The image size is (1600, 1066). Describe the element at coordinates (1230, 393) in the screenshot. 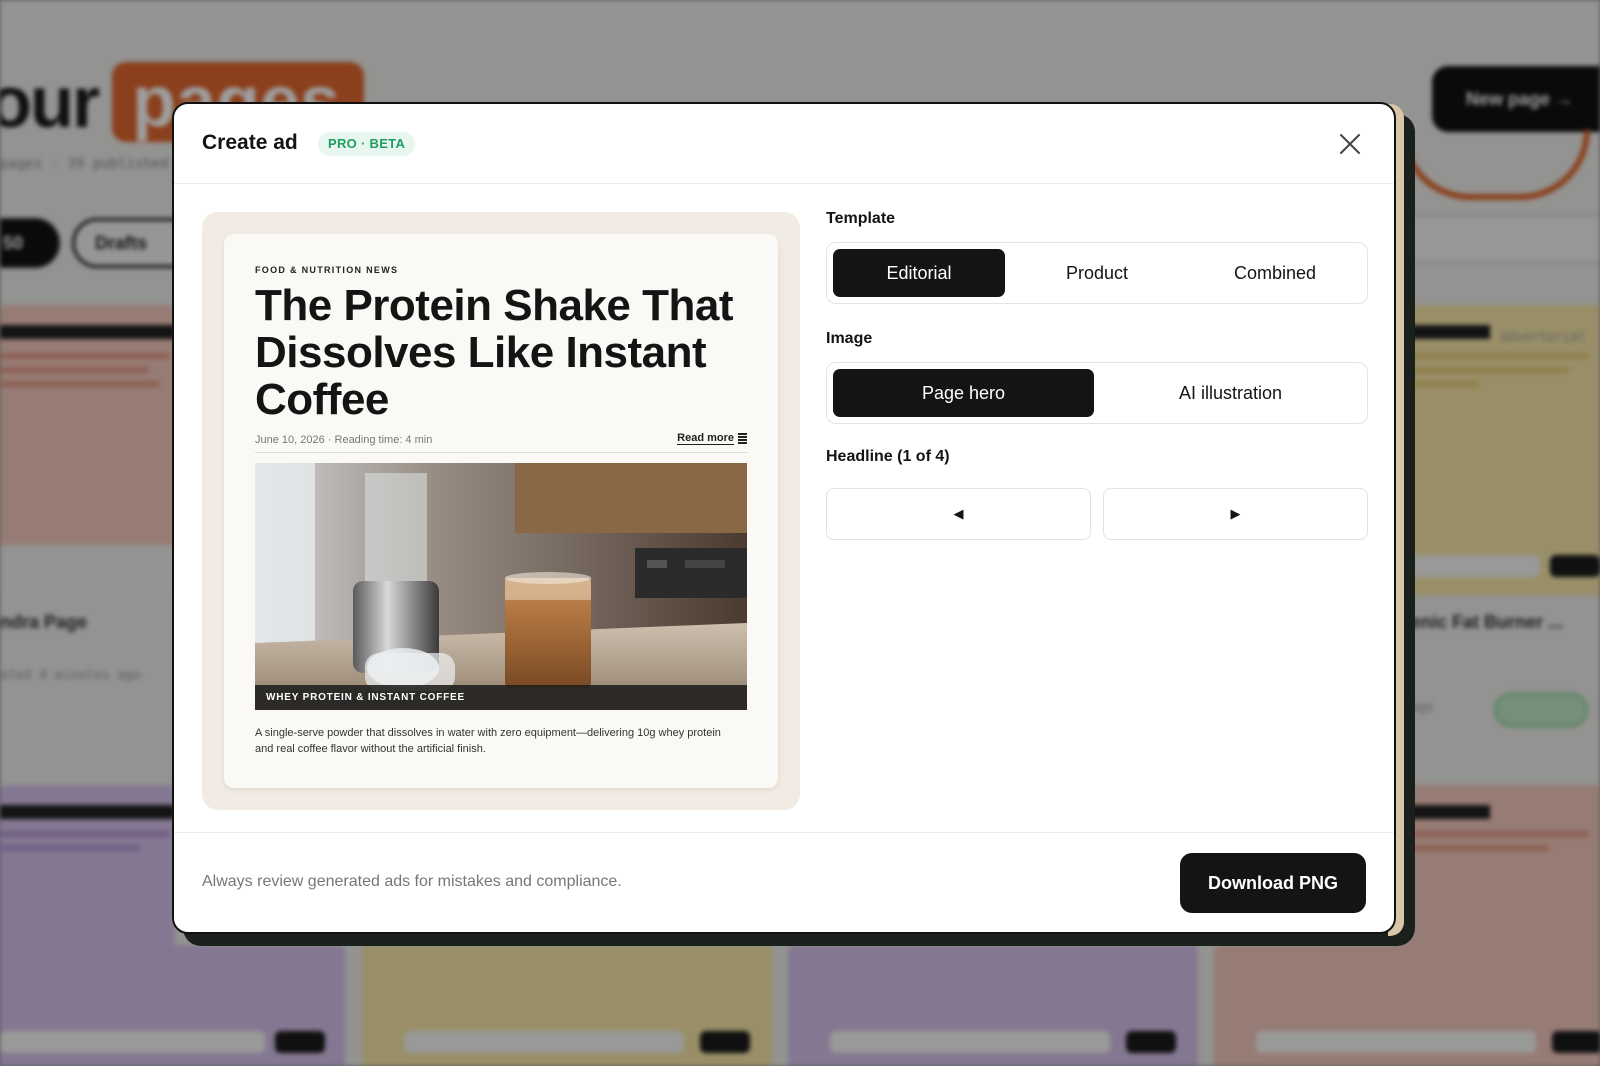

I see `image-option-ai-illustration: AI illustration` at that location.